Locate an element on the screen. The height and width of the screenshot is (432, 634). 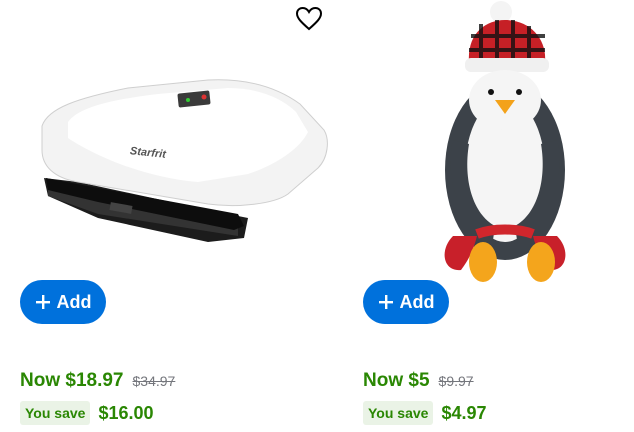
current-price: Now $5 is located at coordinates (396, 380).